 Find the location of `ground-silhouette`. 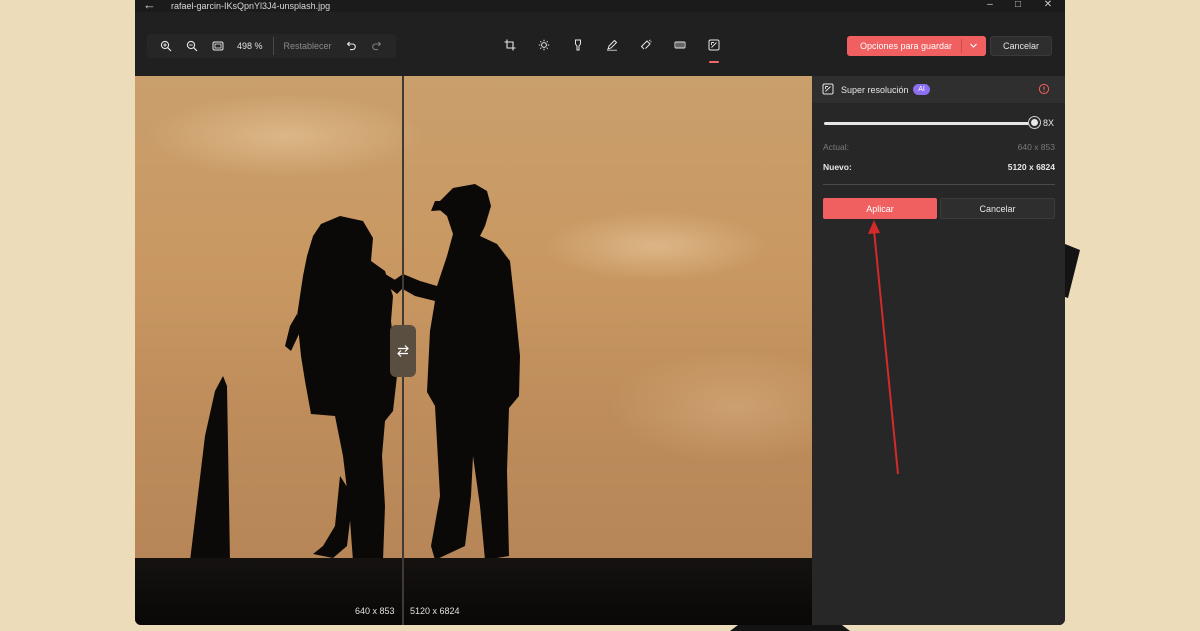

ground-silhouette is located at coordinates (473, 591).